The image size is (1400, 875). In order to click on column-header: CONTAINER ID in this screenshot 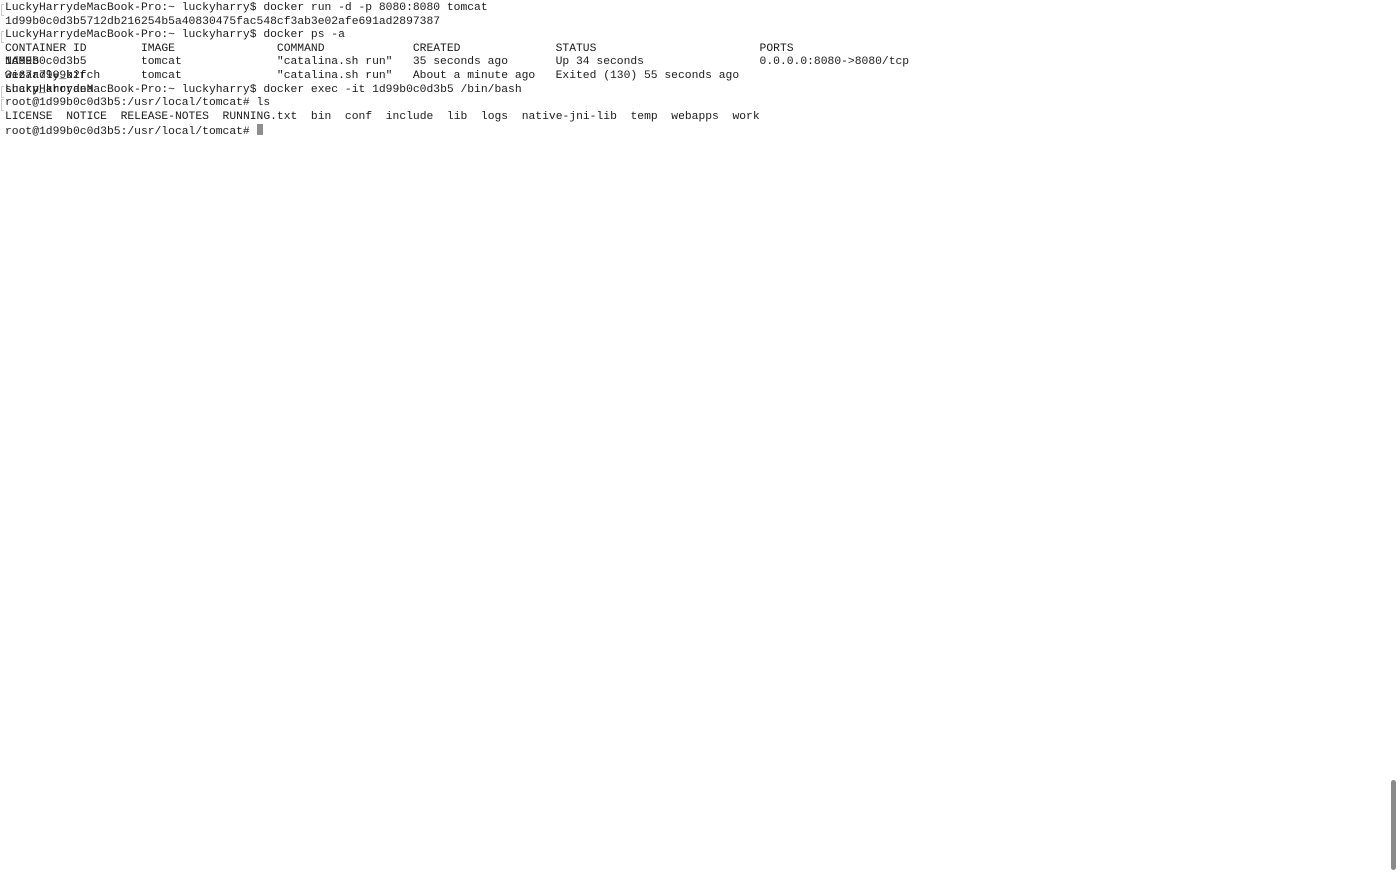, I will do `click(46, 48)`.